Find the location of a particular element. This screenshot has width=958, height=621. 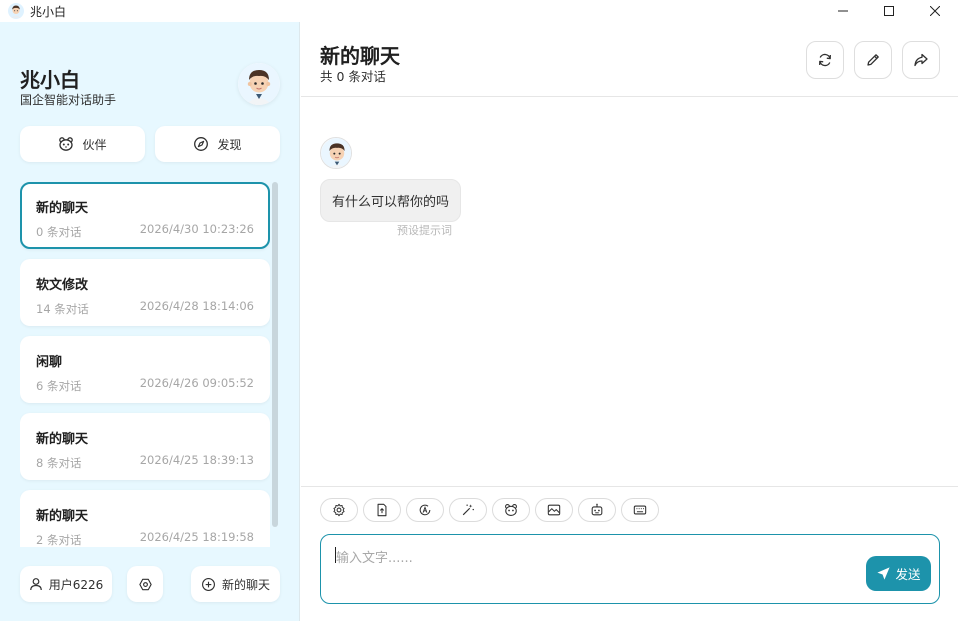

robot-icon is located at coordinates (597, 509).